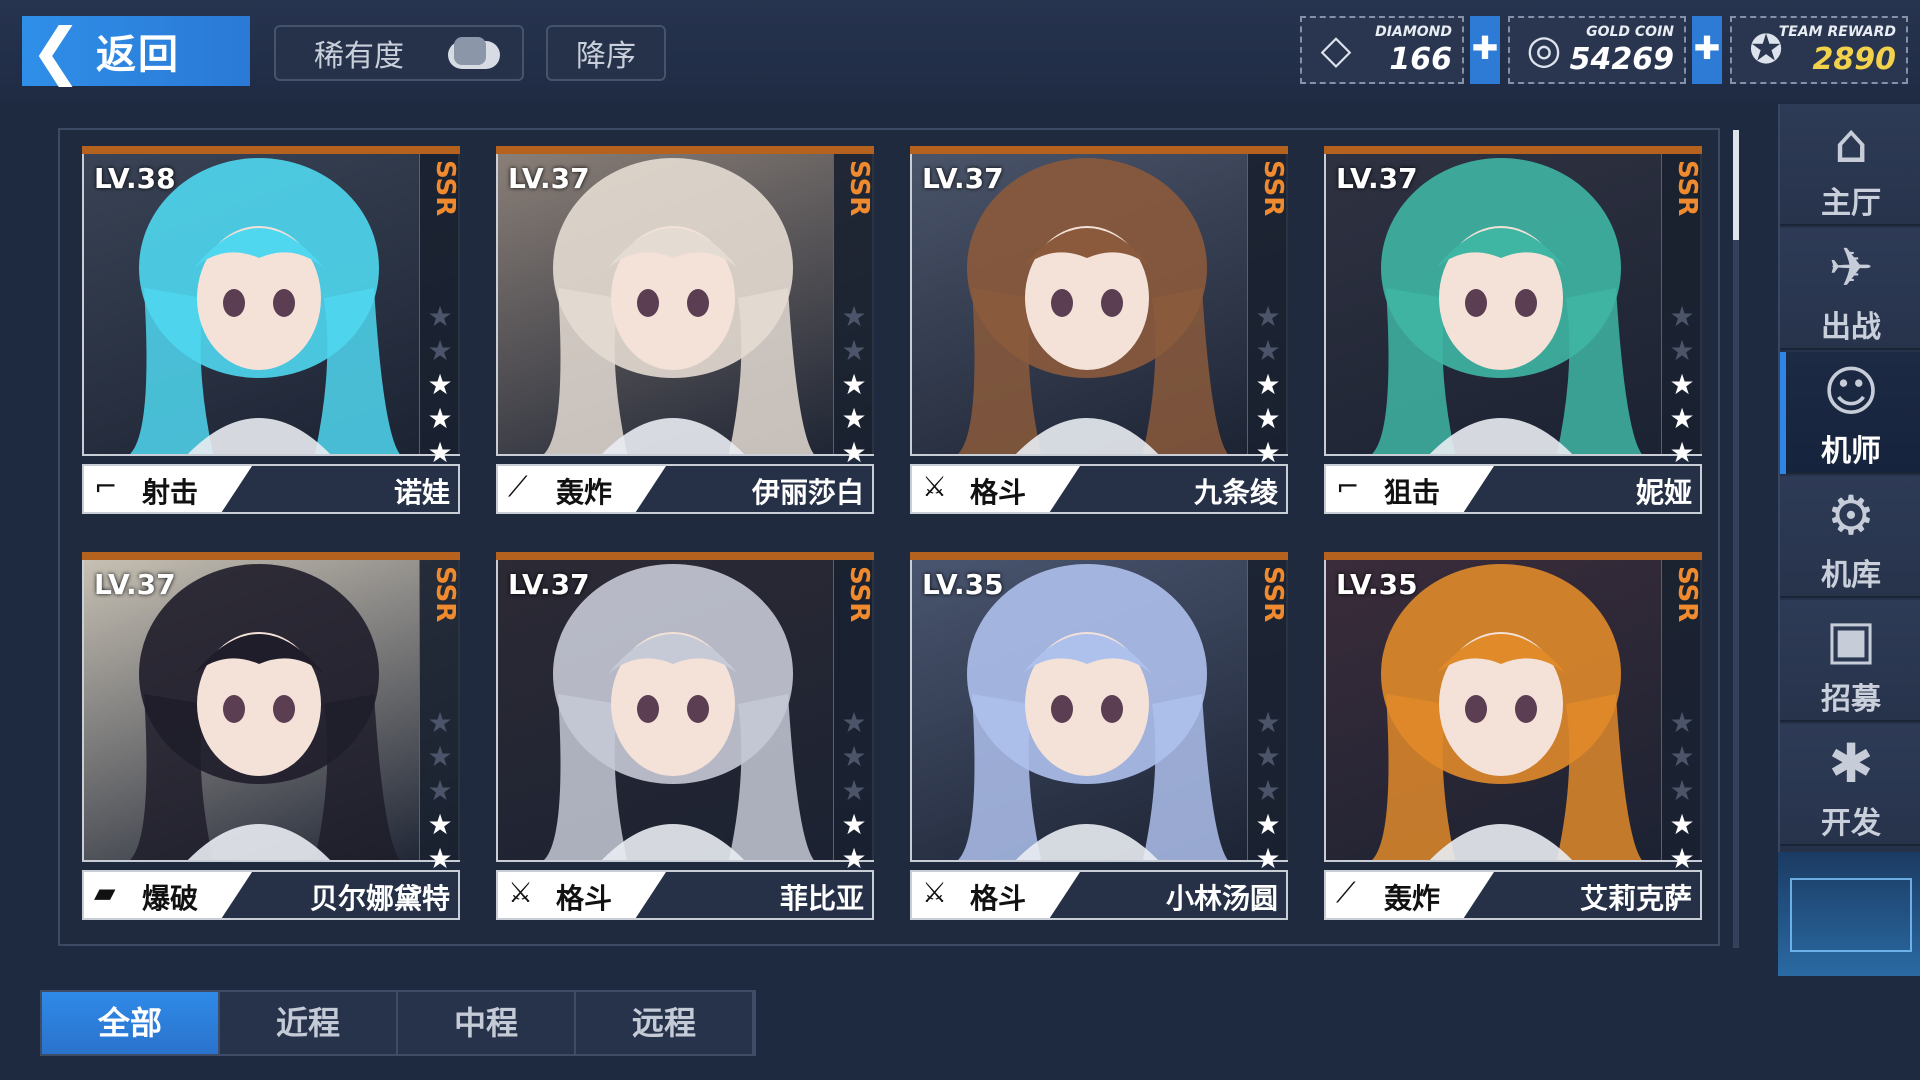  I want to click on pilot-info-bar: ▰ 爆破 贝尔娜黛特, so click(271, 895).